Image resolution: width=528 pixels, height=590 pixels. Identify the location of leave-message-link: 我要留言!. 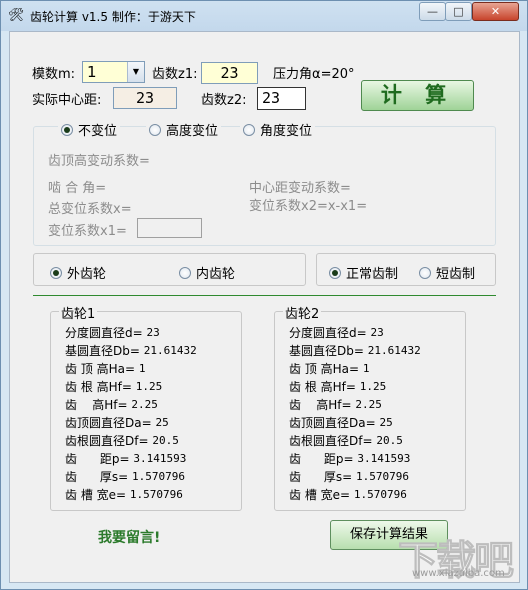
(129, 537).